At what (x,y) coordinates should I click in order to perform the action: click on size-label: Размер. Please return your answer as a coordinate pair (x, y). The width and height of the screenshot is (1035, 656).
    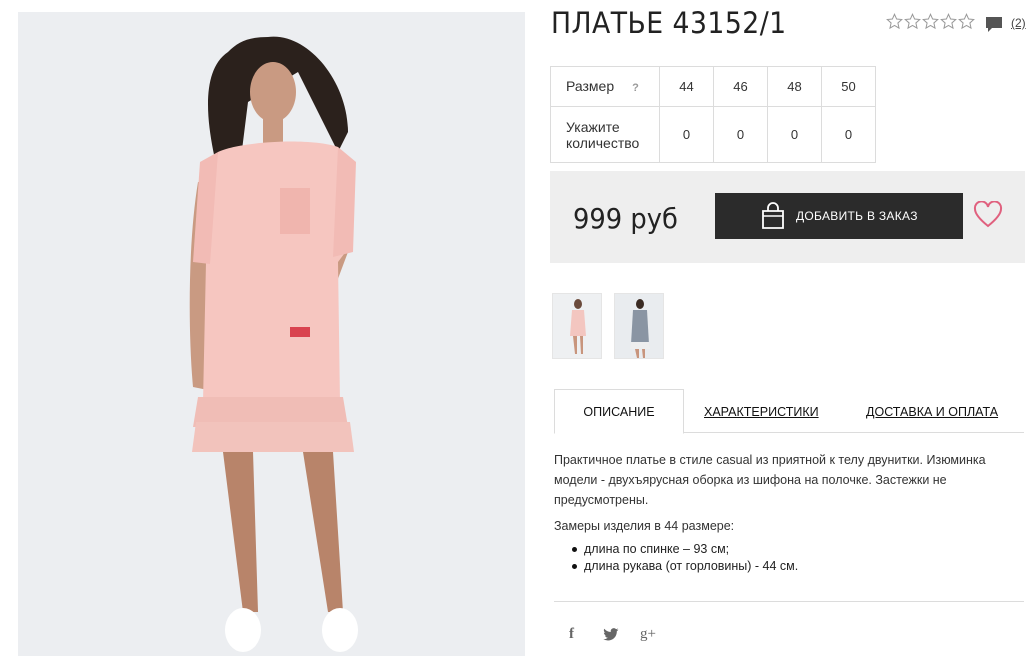
    Looking at the image, I should click on (590, 85).